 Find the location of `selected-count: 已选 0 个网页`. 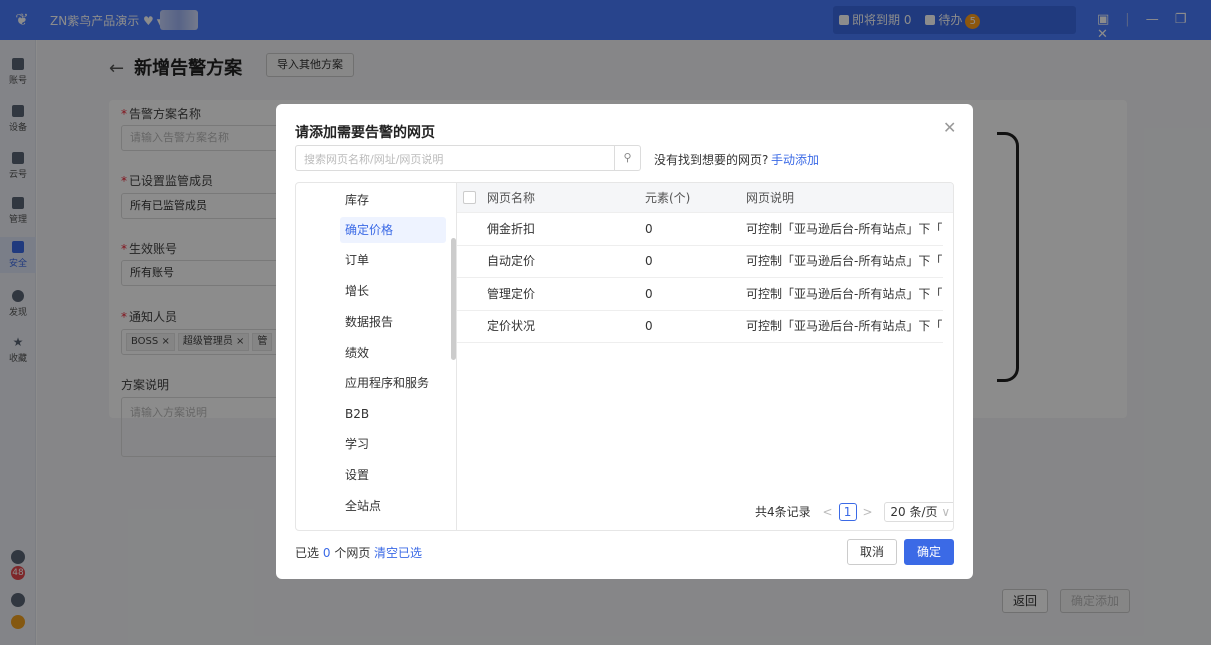

selected-count: 已选 0 个网页 is located at coordinates (332, 552).